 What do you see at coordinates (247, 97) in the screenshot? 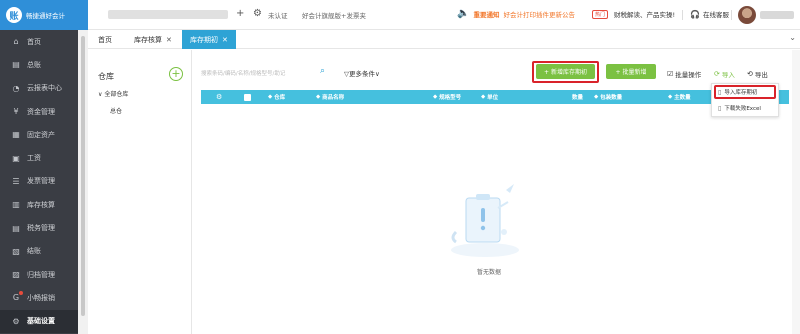
I see `select-all-checkbox` at bounding box center [247, 97].